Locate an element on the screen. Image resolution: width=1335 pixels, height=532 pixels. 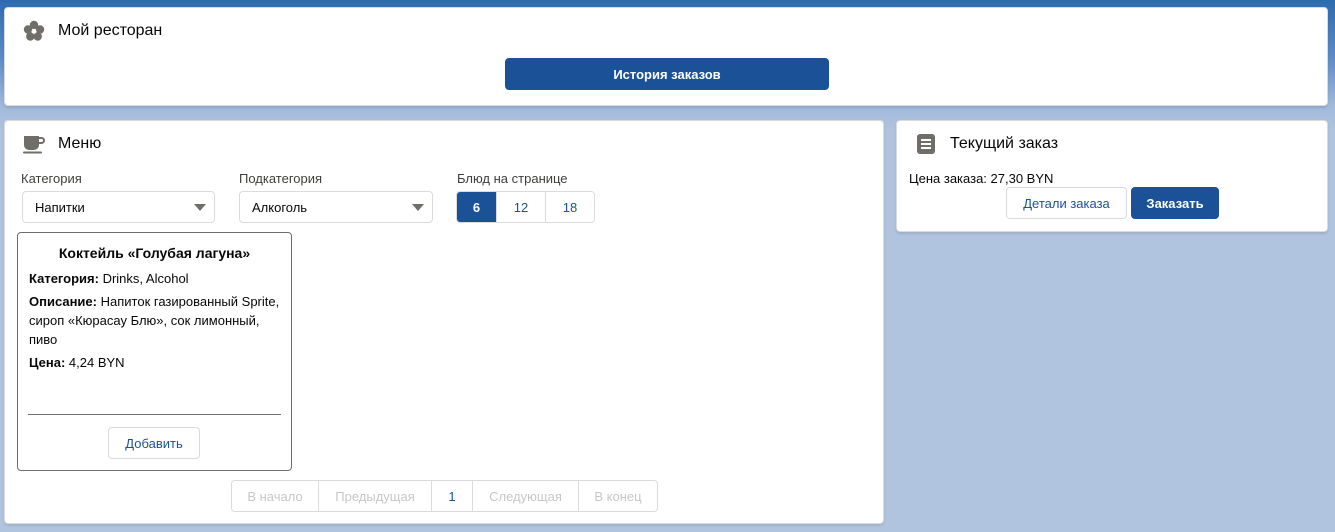
coffee-cup-icon is located at coordinates (34, 144).